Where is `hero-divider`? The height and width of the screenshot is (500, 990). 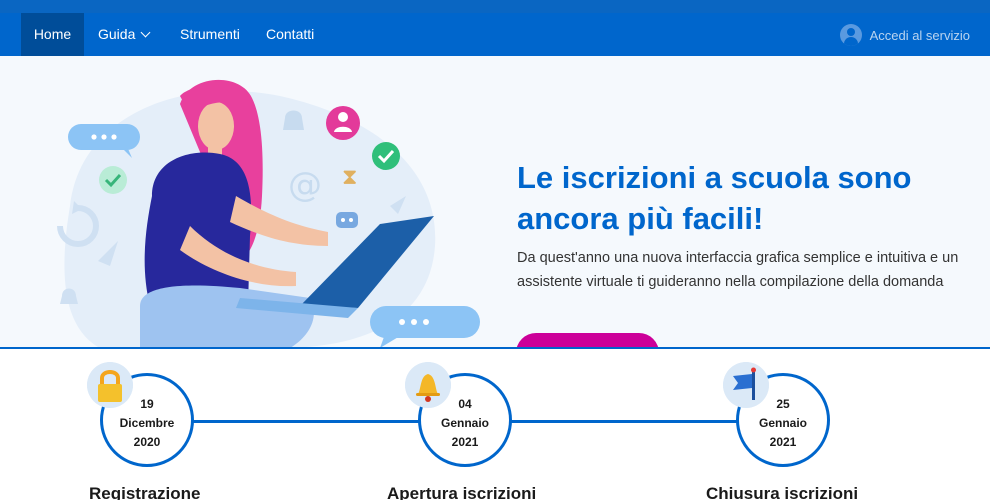
hero-divider is located at coordinates (495, 348).